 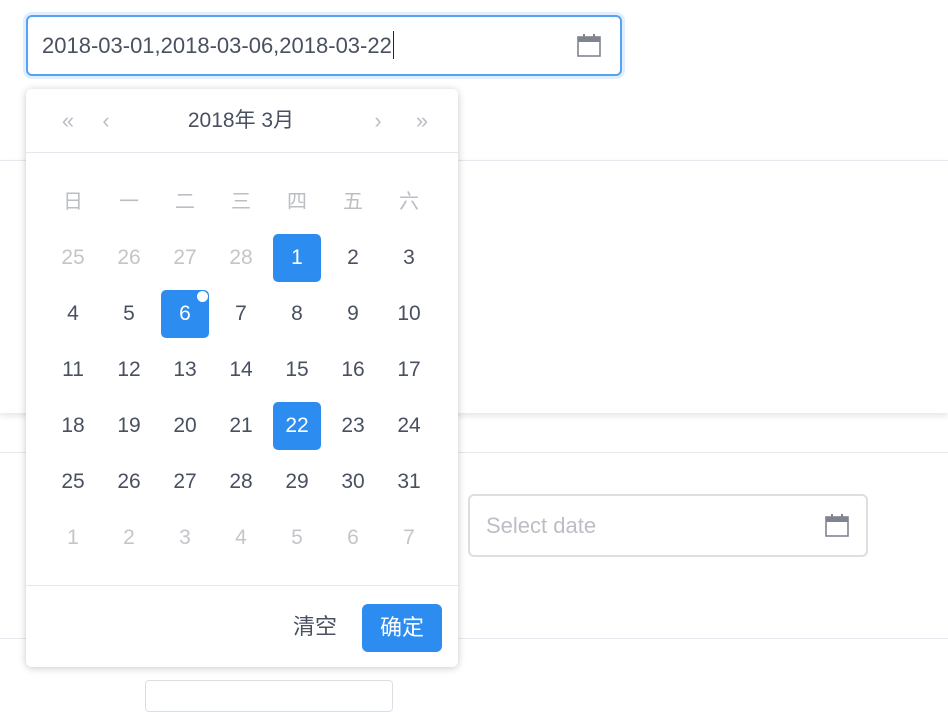 What do you see at coordinates (129, 202) in the screenshot?
I see `weekday-label: 一` at bounding box center [129, 202].